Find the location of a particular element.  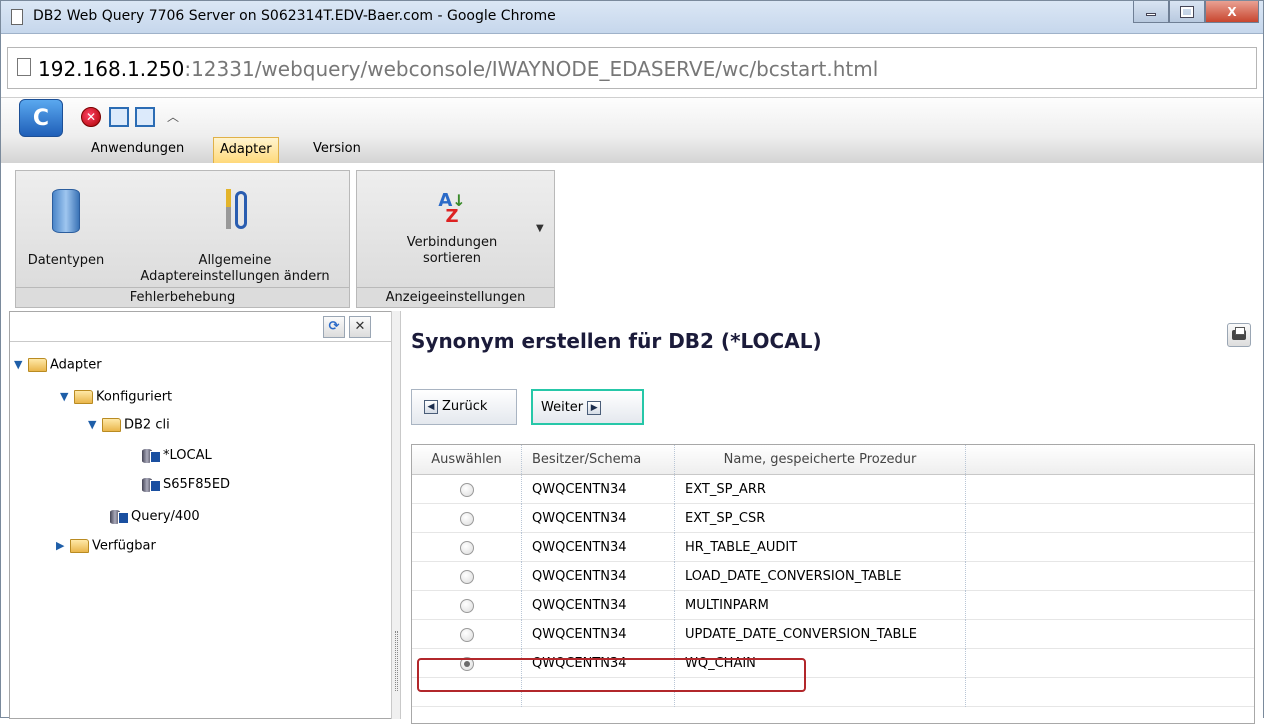

splitter-grip is located at coordinates (396, 661).